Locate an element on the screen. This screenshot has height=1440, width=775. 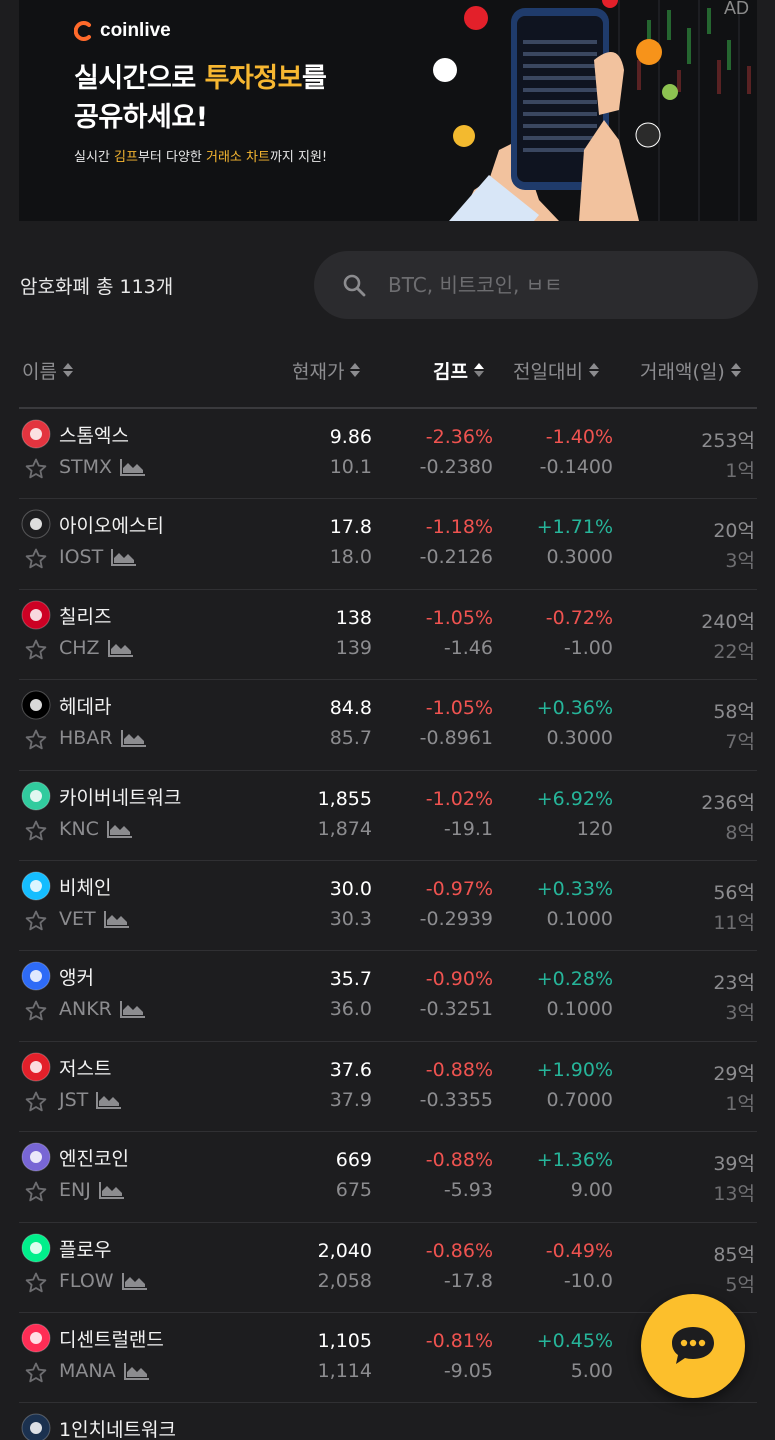
daily-volume-secondary: 13억 is located at coordinates (734, 1194).